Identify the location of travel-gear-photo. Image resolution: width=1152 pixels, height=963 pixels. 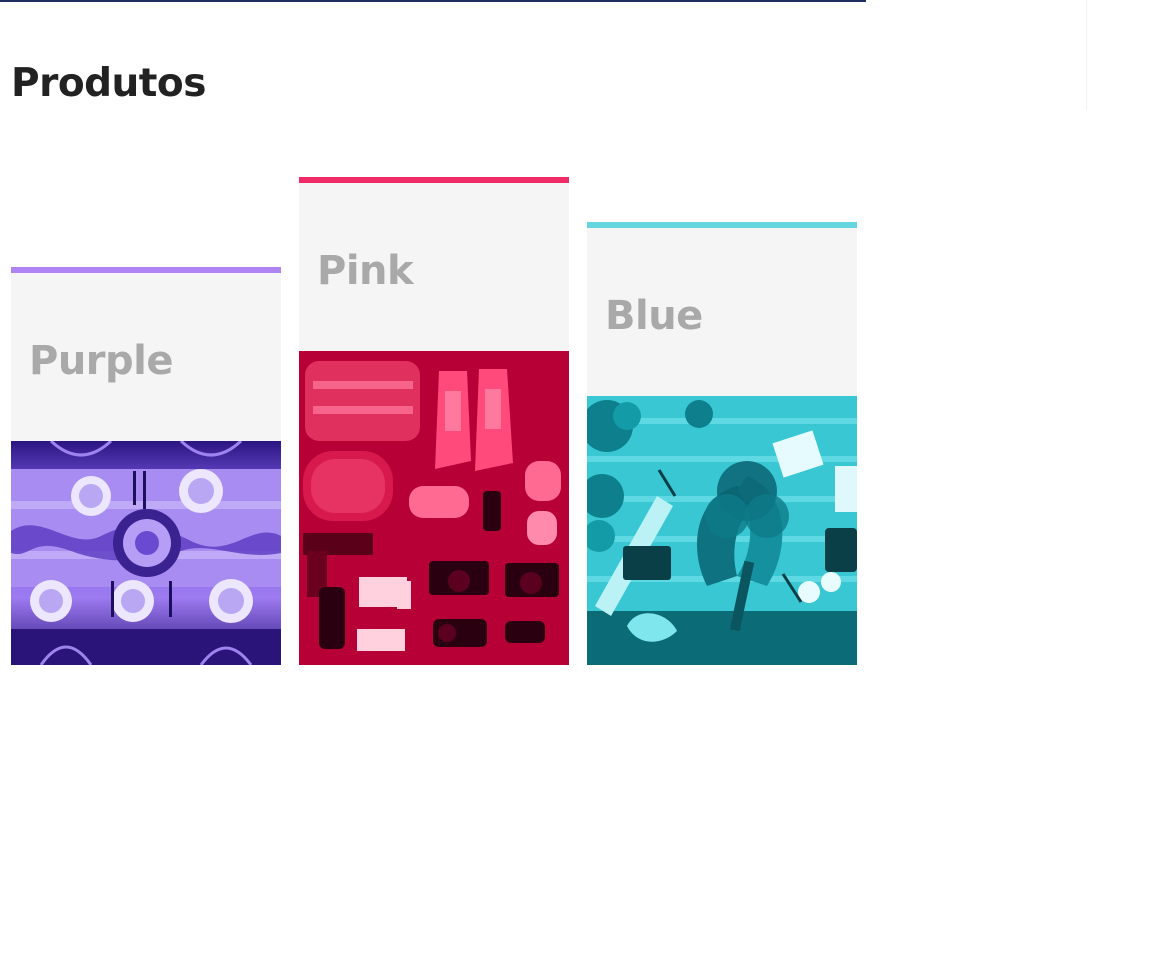
(434, 508).